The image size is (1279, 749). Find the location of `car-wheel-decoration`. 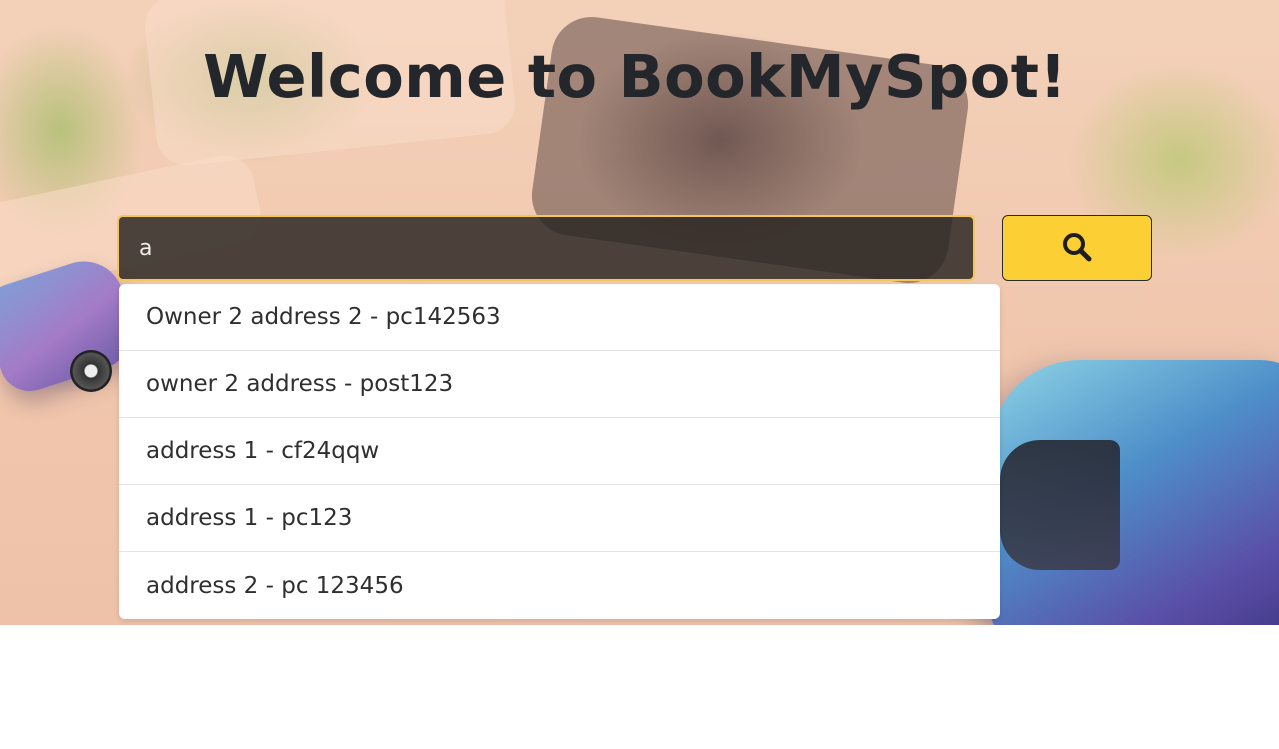

car-wheel-decoration is located at coordinates (91, 371).